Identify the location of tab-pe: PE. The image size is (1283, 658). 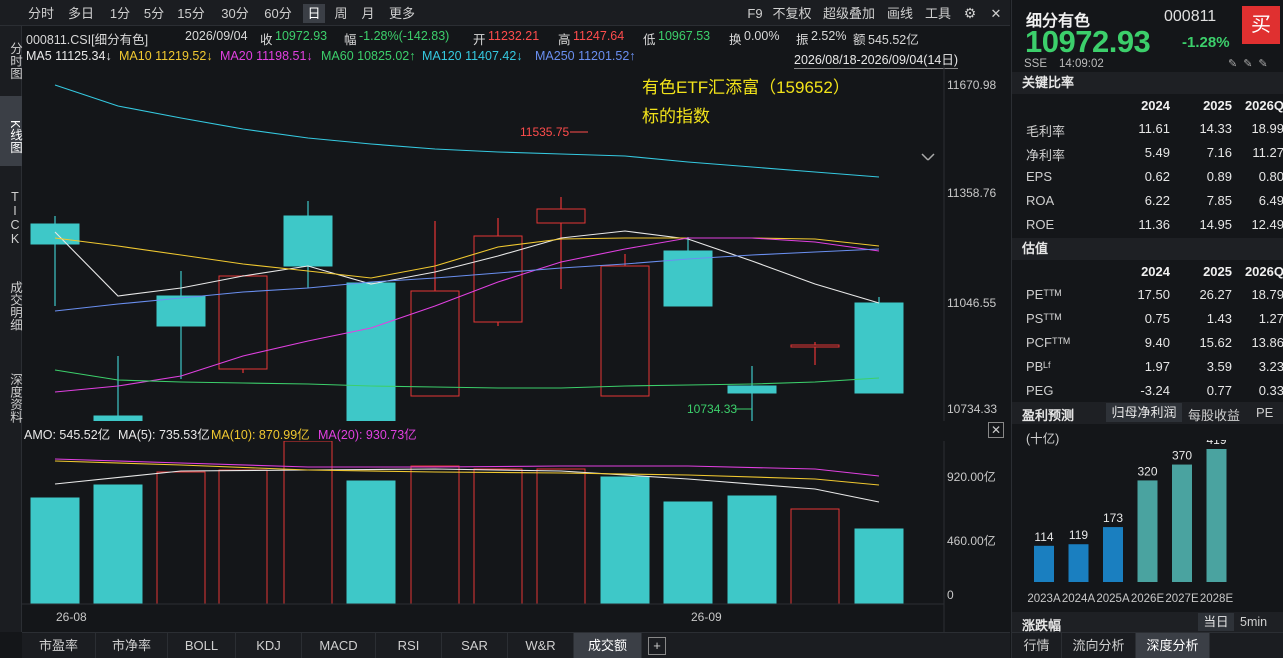
(1264, 412).